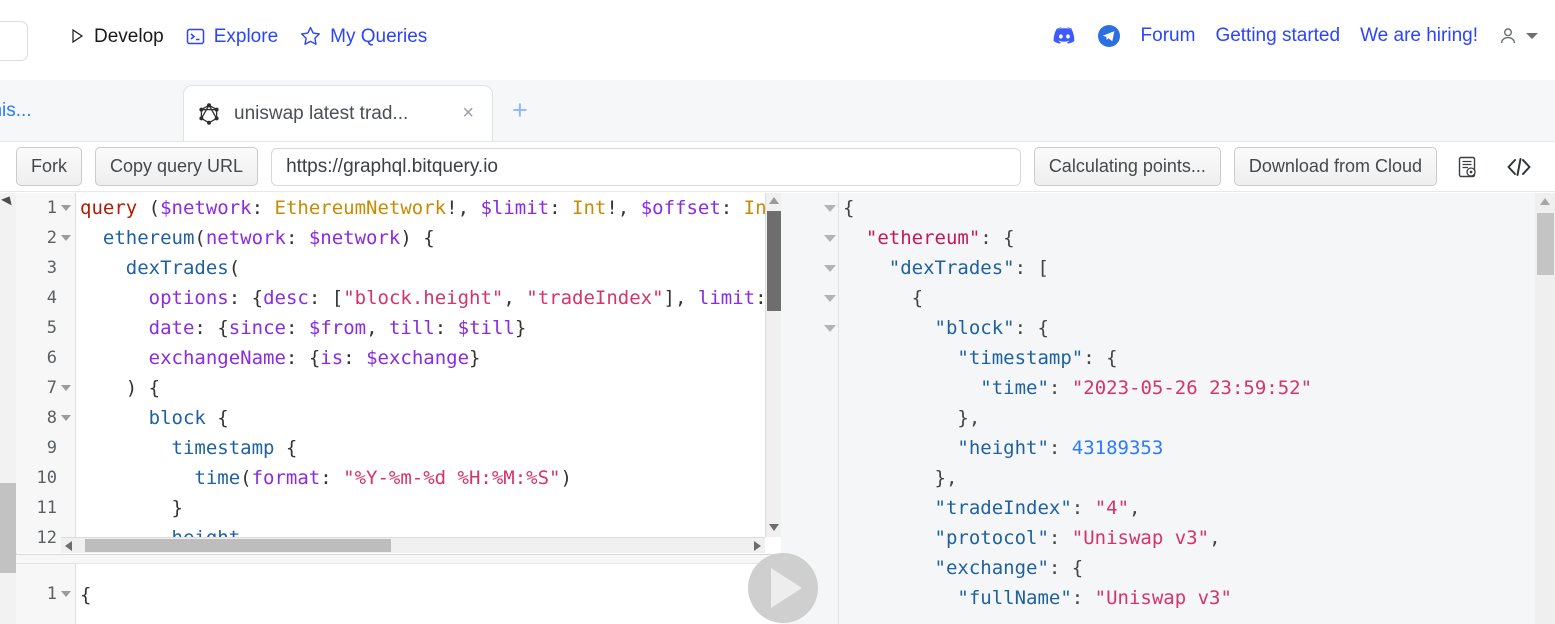 This screenshot has width=1555, height=624. What do you see at coordinates (1064, 36) in the screenshot?
I see `discord-icon` at bounding box center [1064, 36].